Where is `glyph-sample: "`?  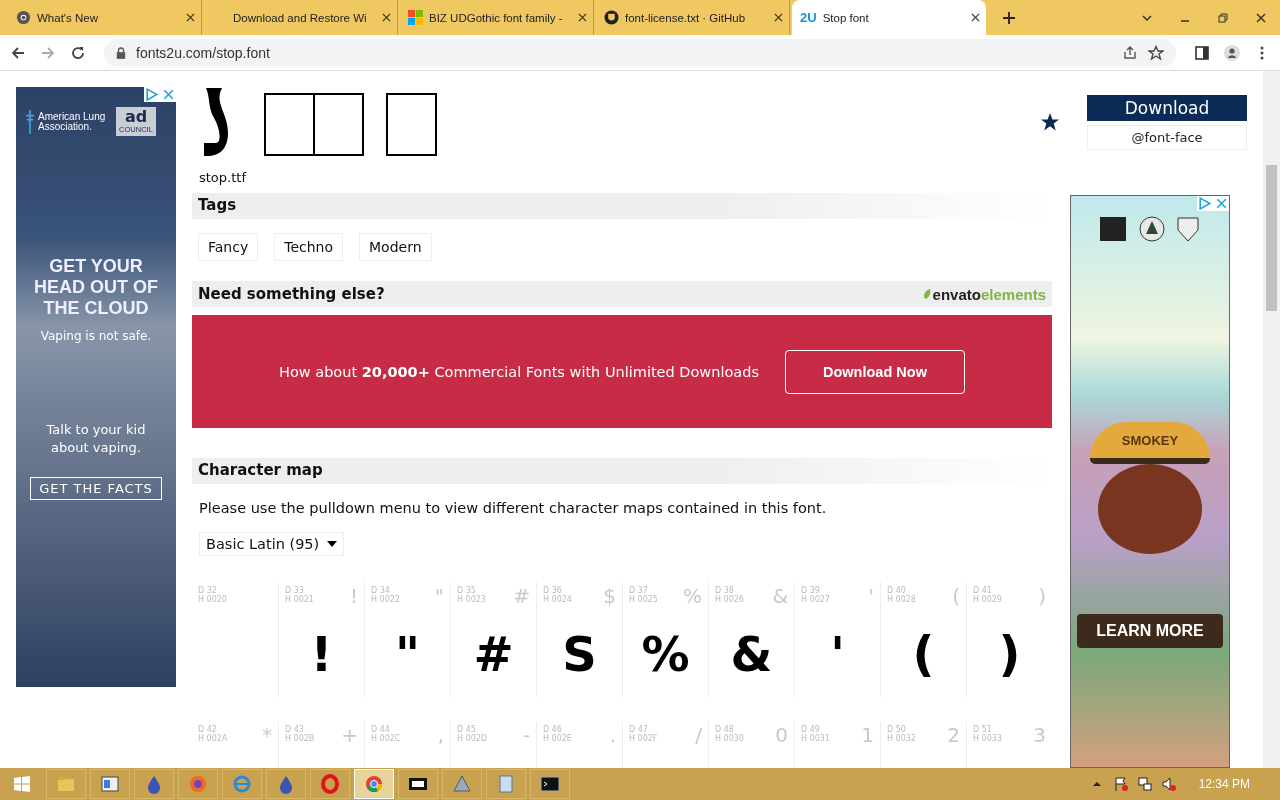 glyph-sample: " is located at coordinates (407, 654).